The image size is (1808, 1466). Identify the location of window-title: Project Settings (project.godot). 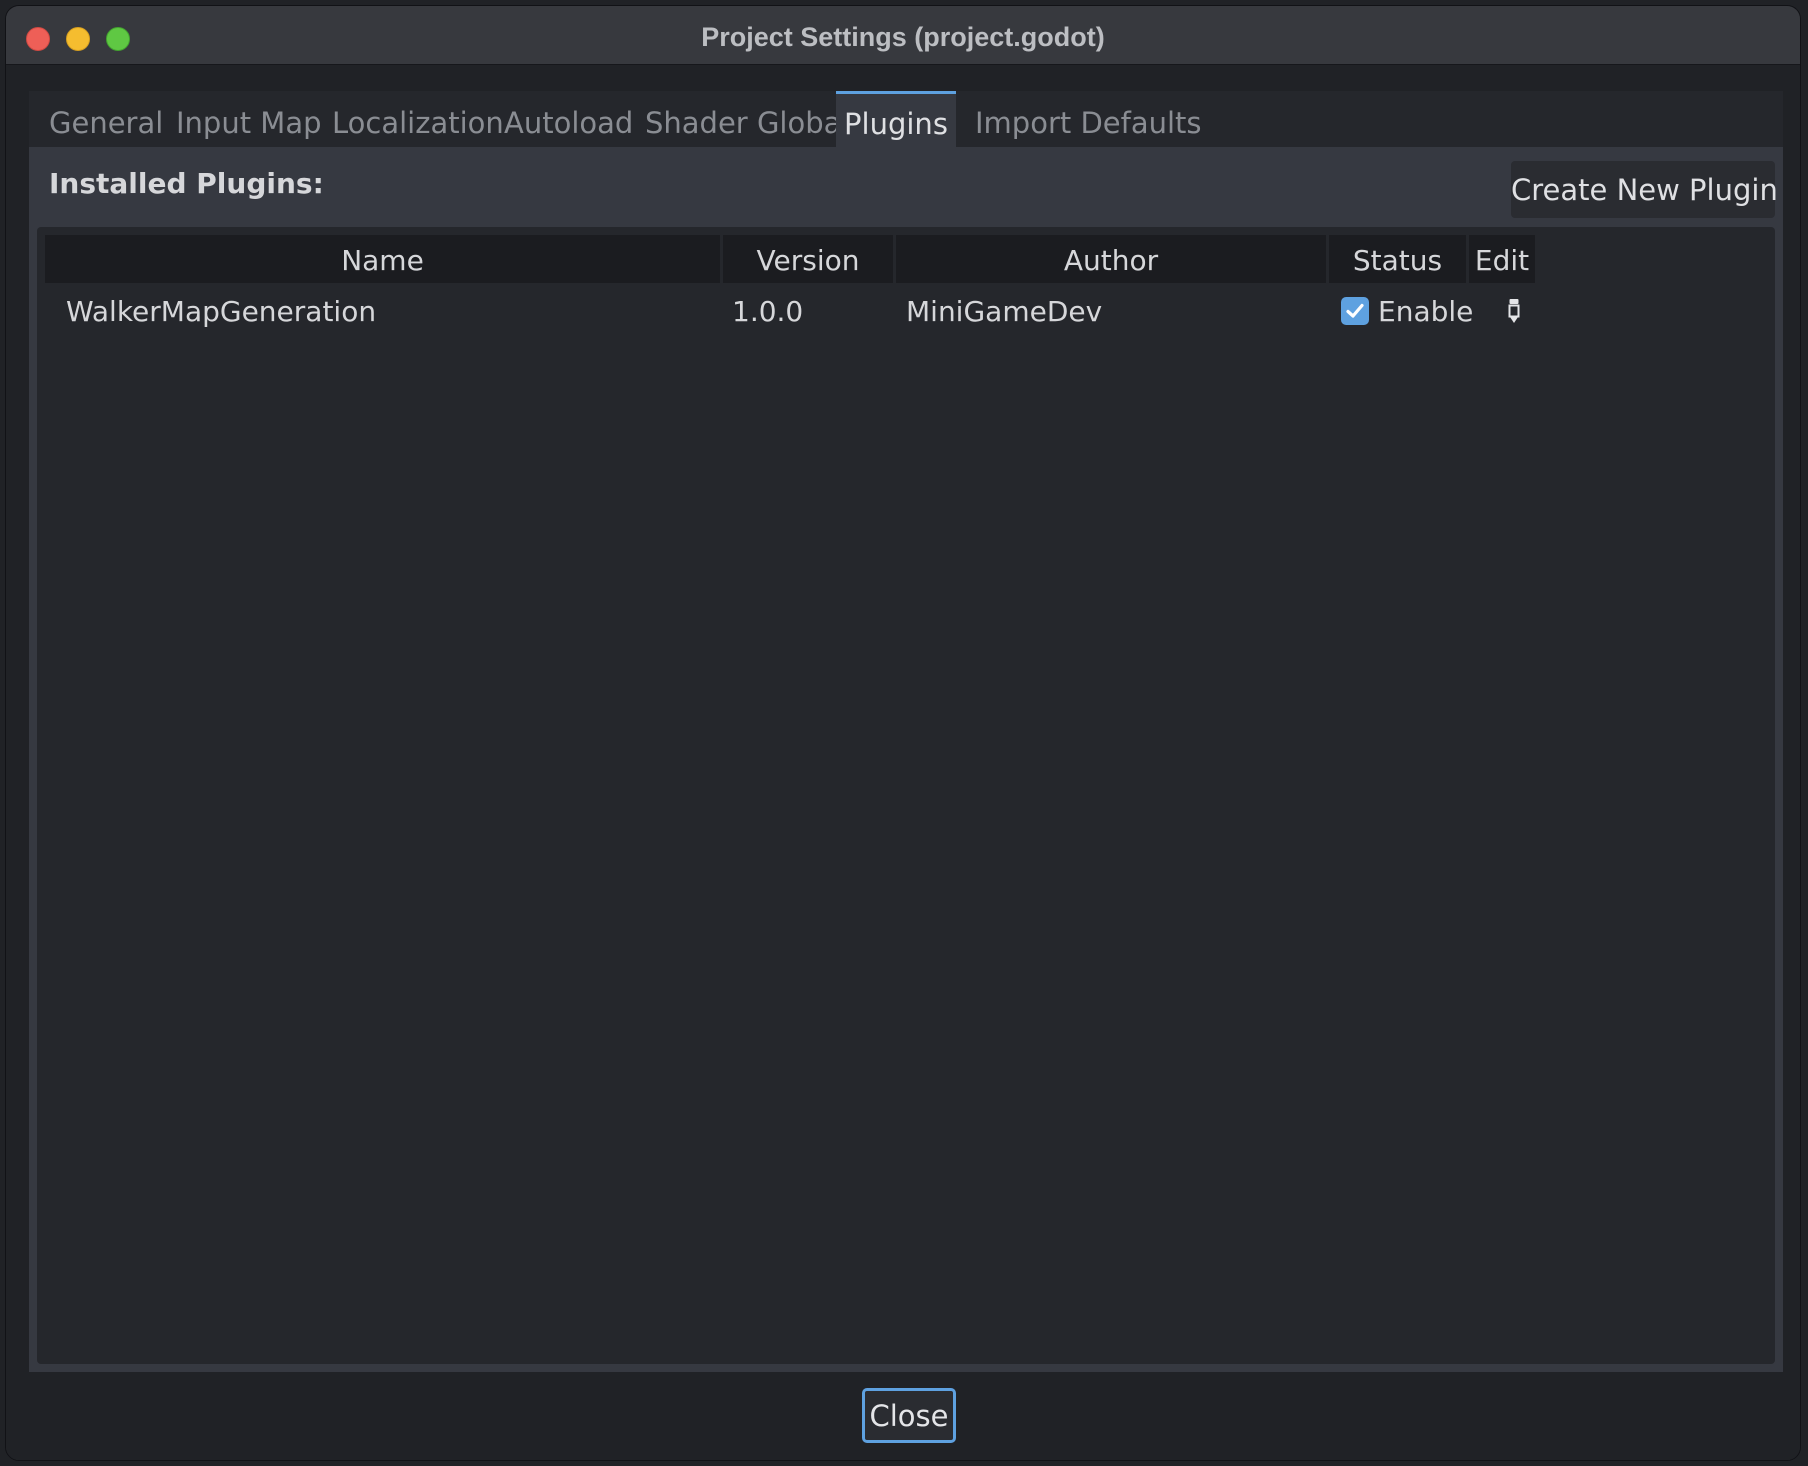
(903, 37).